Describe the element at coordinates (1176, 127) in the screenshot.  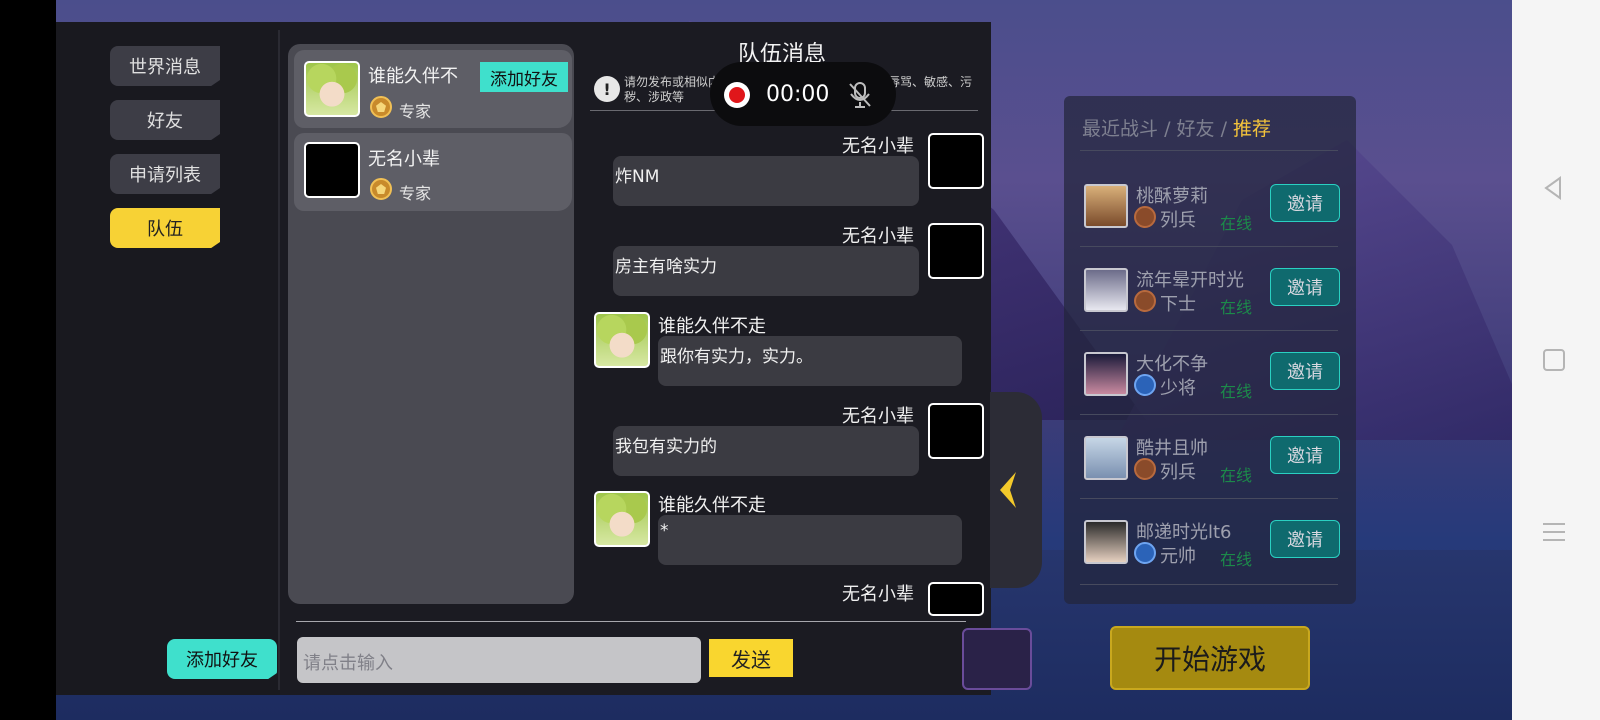
I see `invite-tabs: 最近战斗 / 好友 / 推荐` at that location.